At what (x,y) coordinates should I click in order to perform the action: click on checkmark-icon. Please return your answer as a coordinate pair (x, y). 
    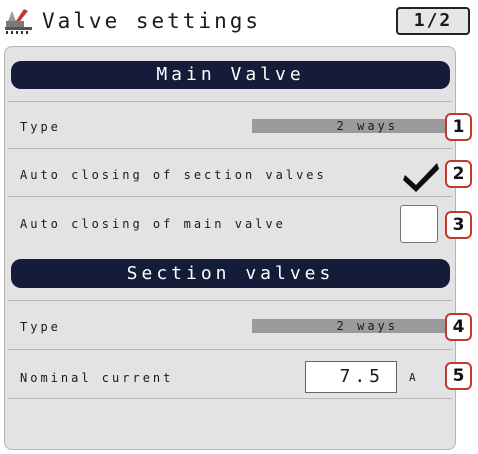
    Looking at the image, I should click on (421, 177).